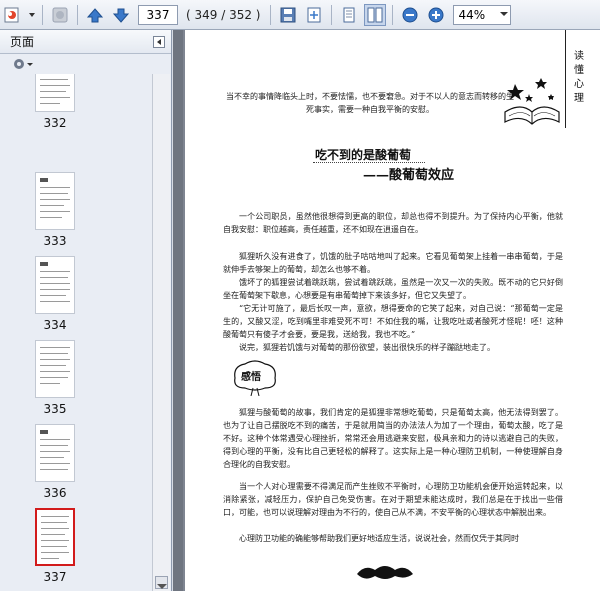  I want to click on sketch-label: 感悟, so click(251, 377).